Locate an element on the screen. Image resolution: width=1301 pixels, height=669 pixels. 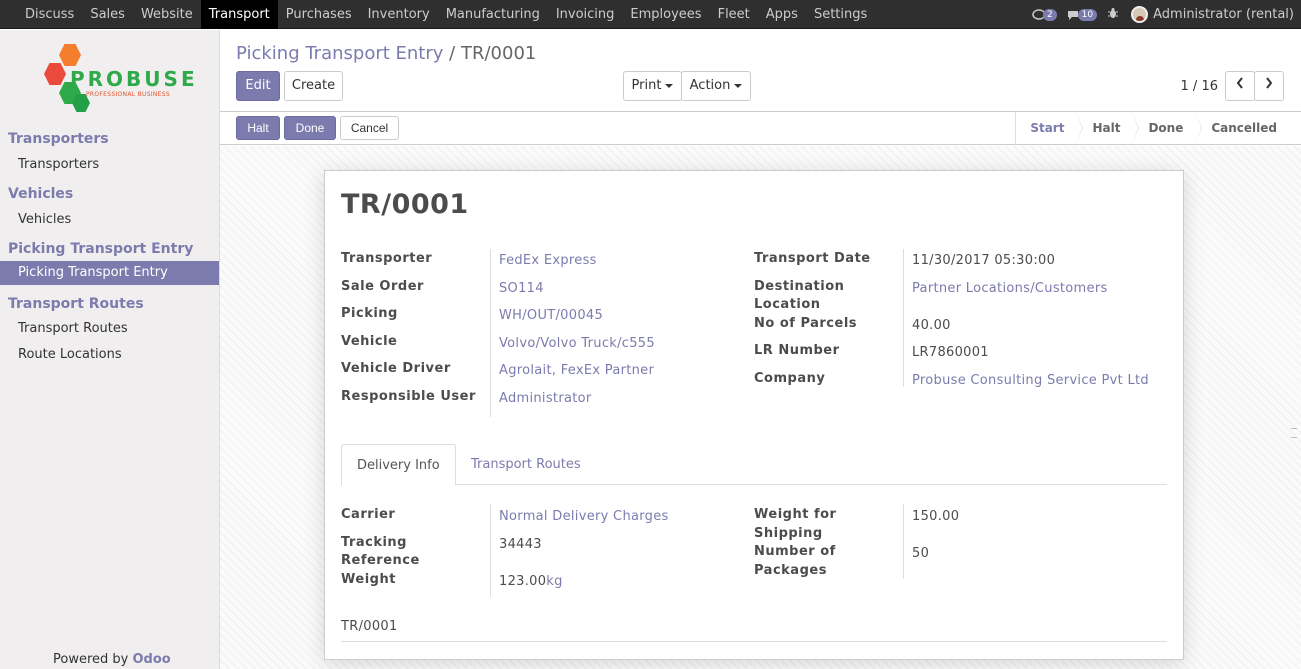
destination-location-label-2: Location is located at coordinates (787, 304).